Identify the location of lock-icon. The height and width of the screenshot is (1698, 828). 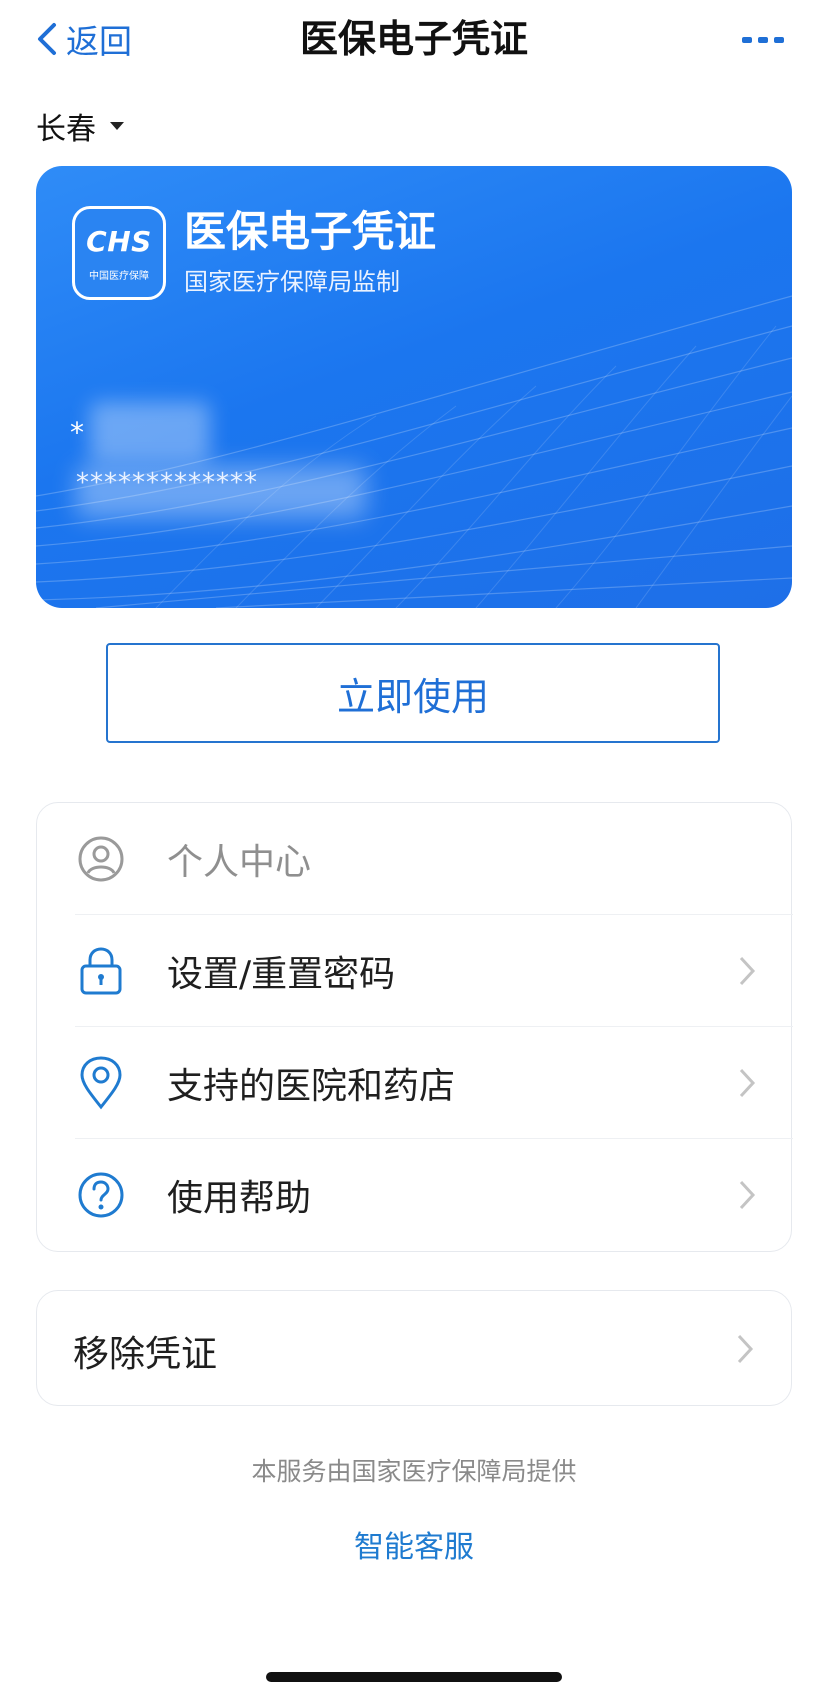
(101, 971).